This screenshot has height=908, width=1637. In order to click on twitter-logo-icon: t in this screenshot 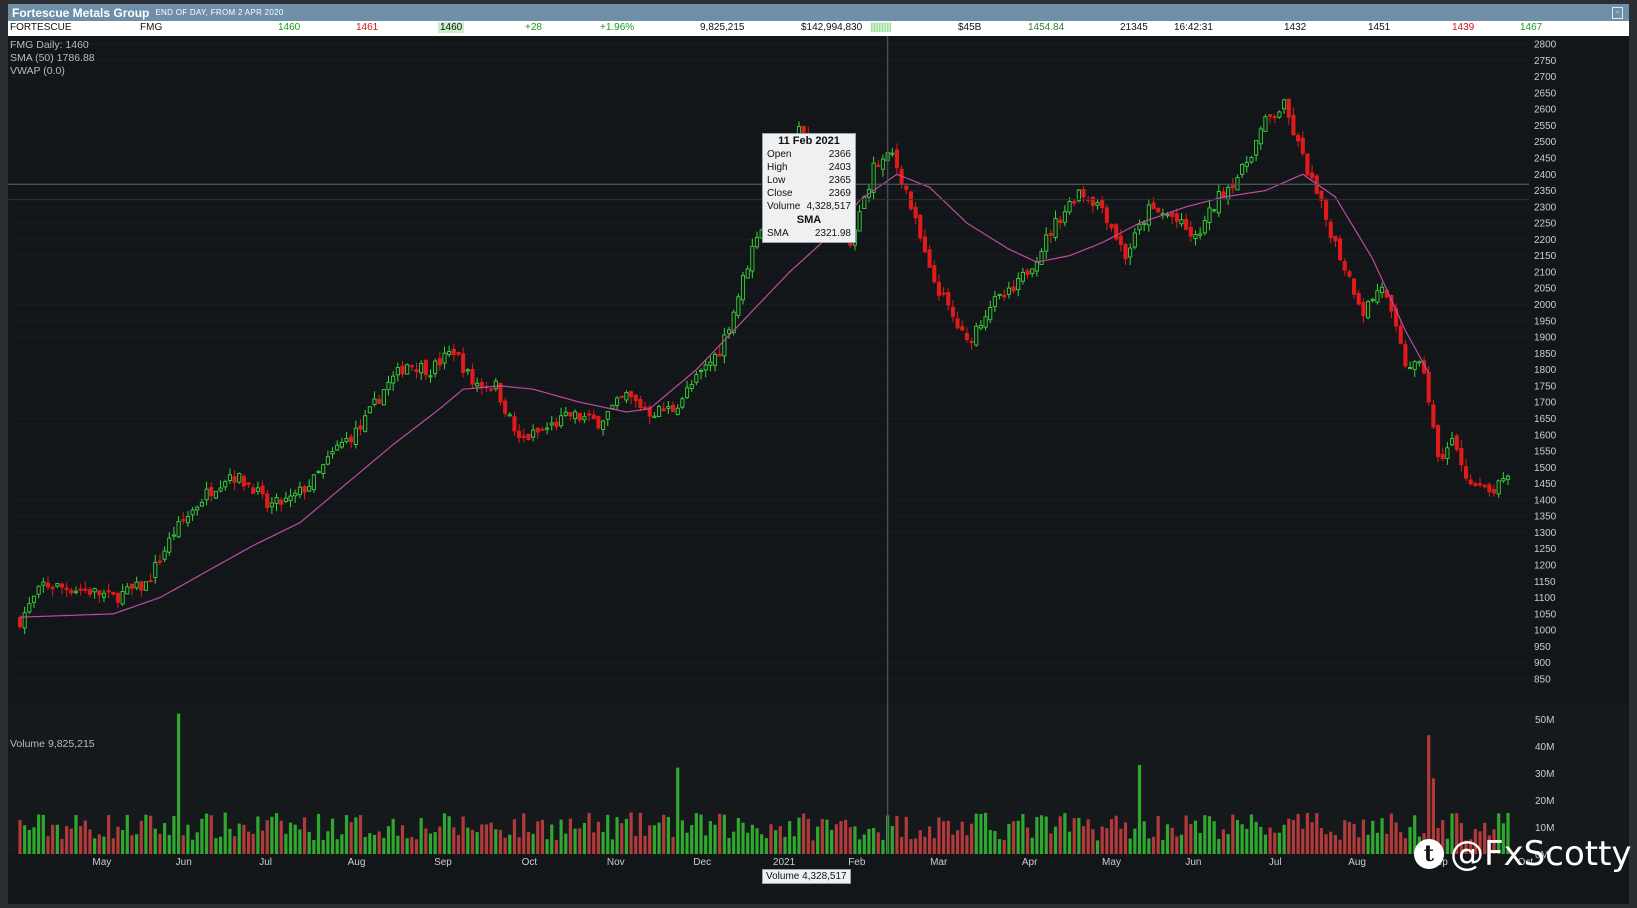, I will do `click(1429, 854)`.